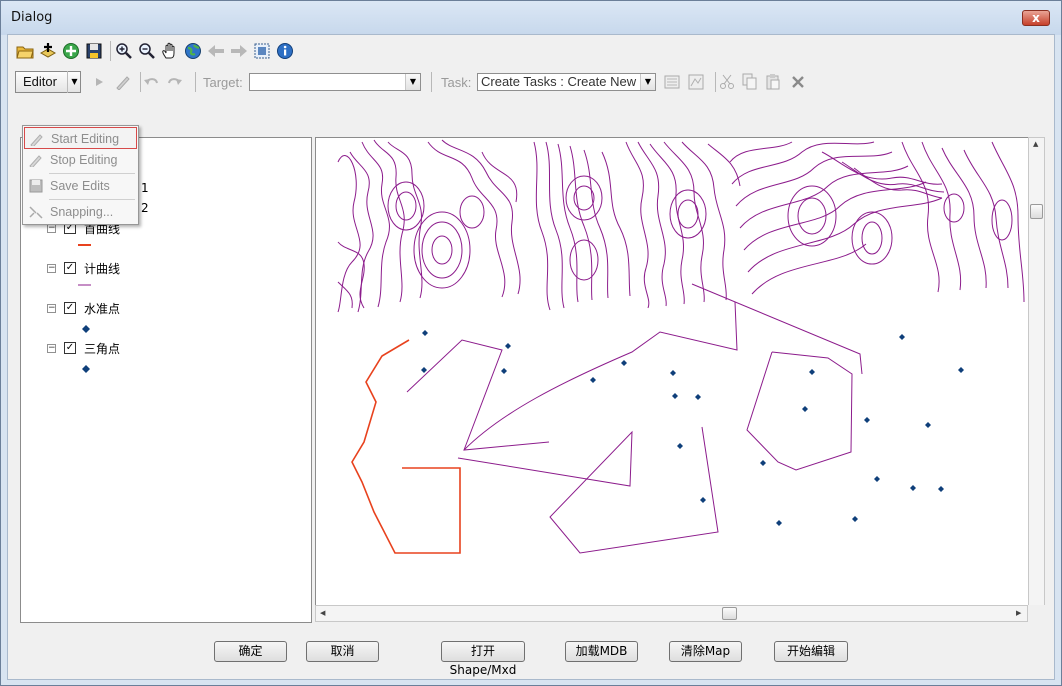  What do you see at coordinates (36, 140) in the screenshot?
I see `start-editing-icon` at bounding box center [36, 140].